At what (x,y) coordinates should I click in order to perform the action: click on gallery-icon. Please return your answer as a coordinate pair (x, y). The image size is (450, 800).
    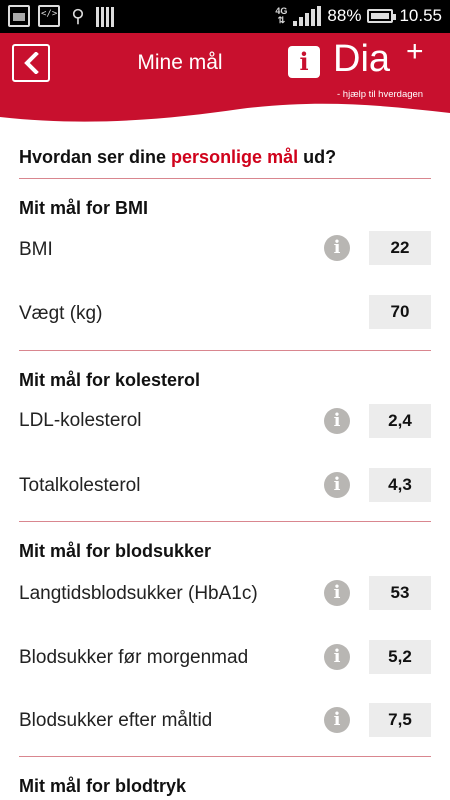
    Looking at the image, I should click on (19, 16).